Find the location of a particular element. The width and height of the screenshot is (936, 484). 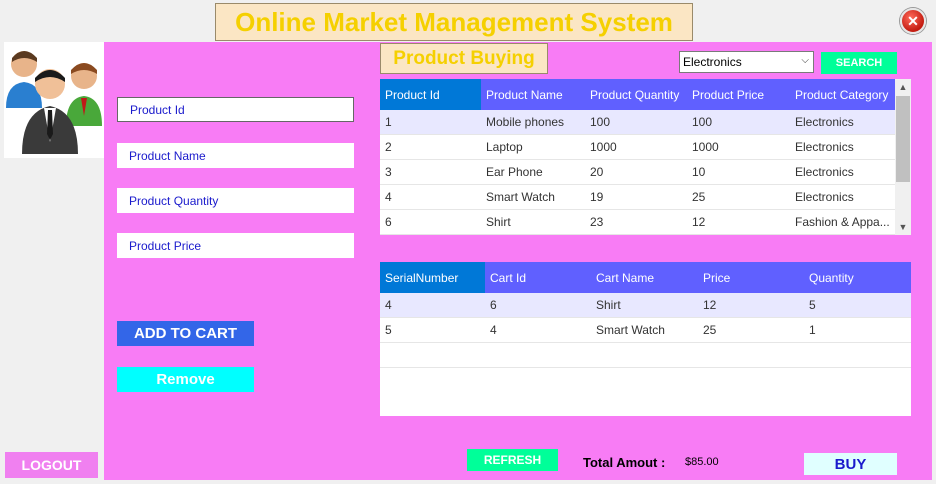

table-cell: Mobile phones is located at coordinates (525, 122).